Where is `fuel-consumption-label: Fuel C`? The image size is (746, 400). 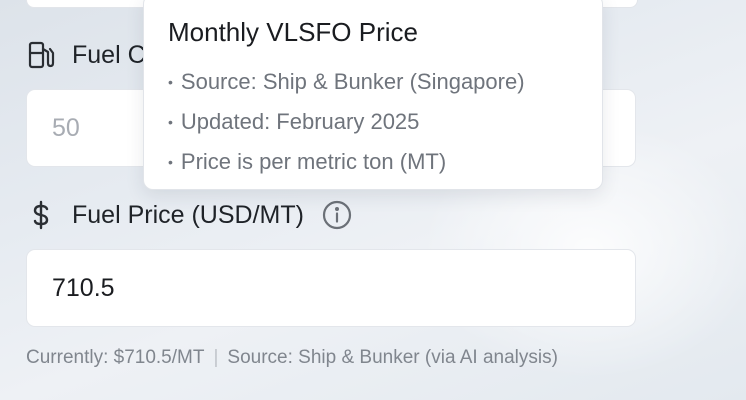 fuel-consumption-label: Fuel C is located at coordinates (109, 54).